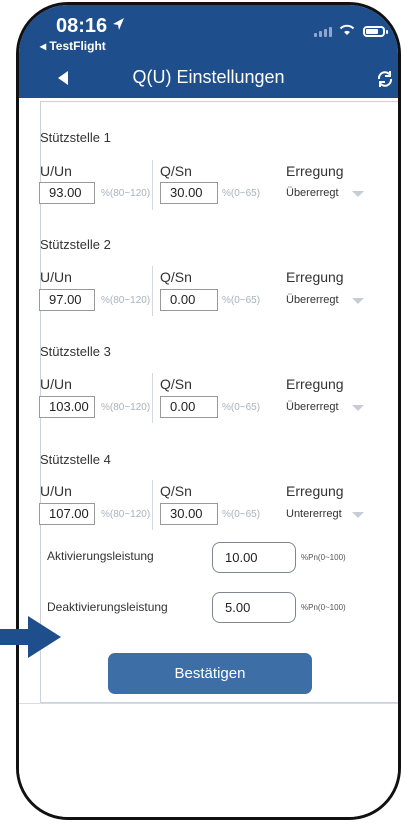 This screenshot has height=825, width=405. Describe the element at coordinates (73, 46) in the screenshot. I see `back-to-testflight: ◂ TestFlight` at that location.